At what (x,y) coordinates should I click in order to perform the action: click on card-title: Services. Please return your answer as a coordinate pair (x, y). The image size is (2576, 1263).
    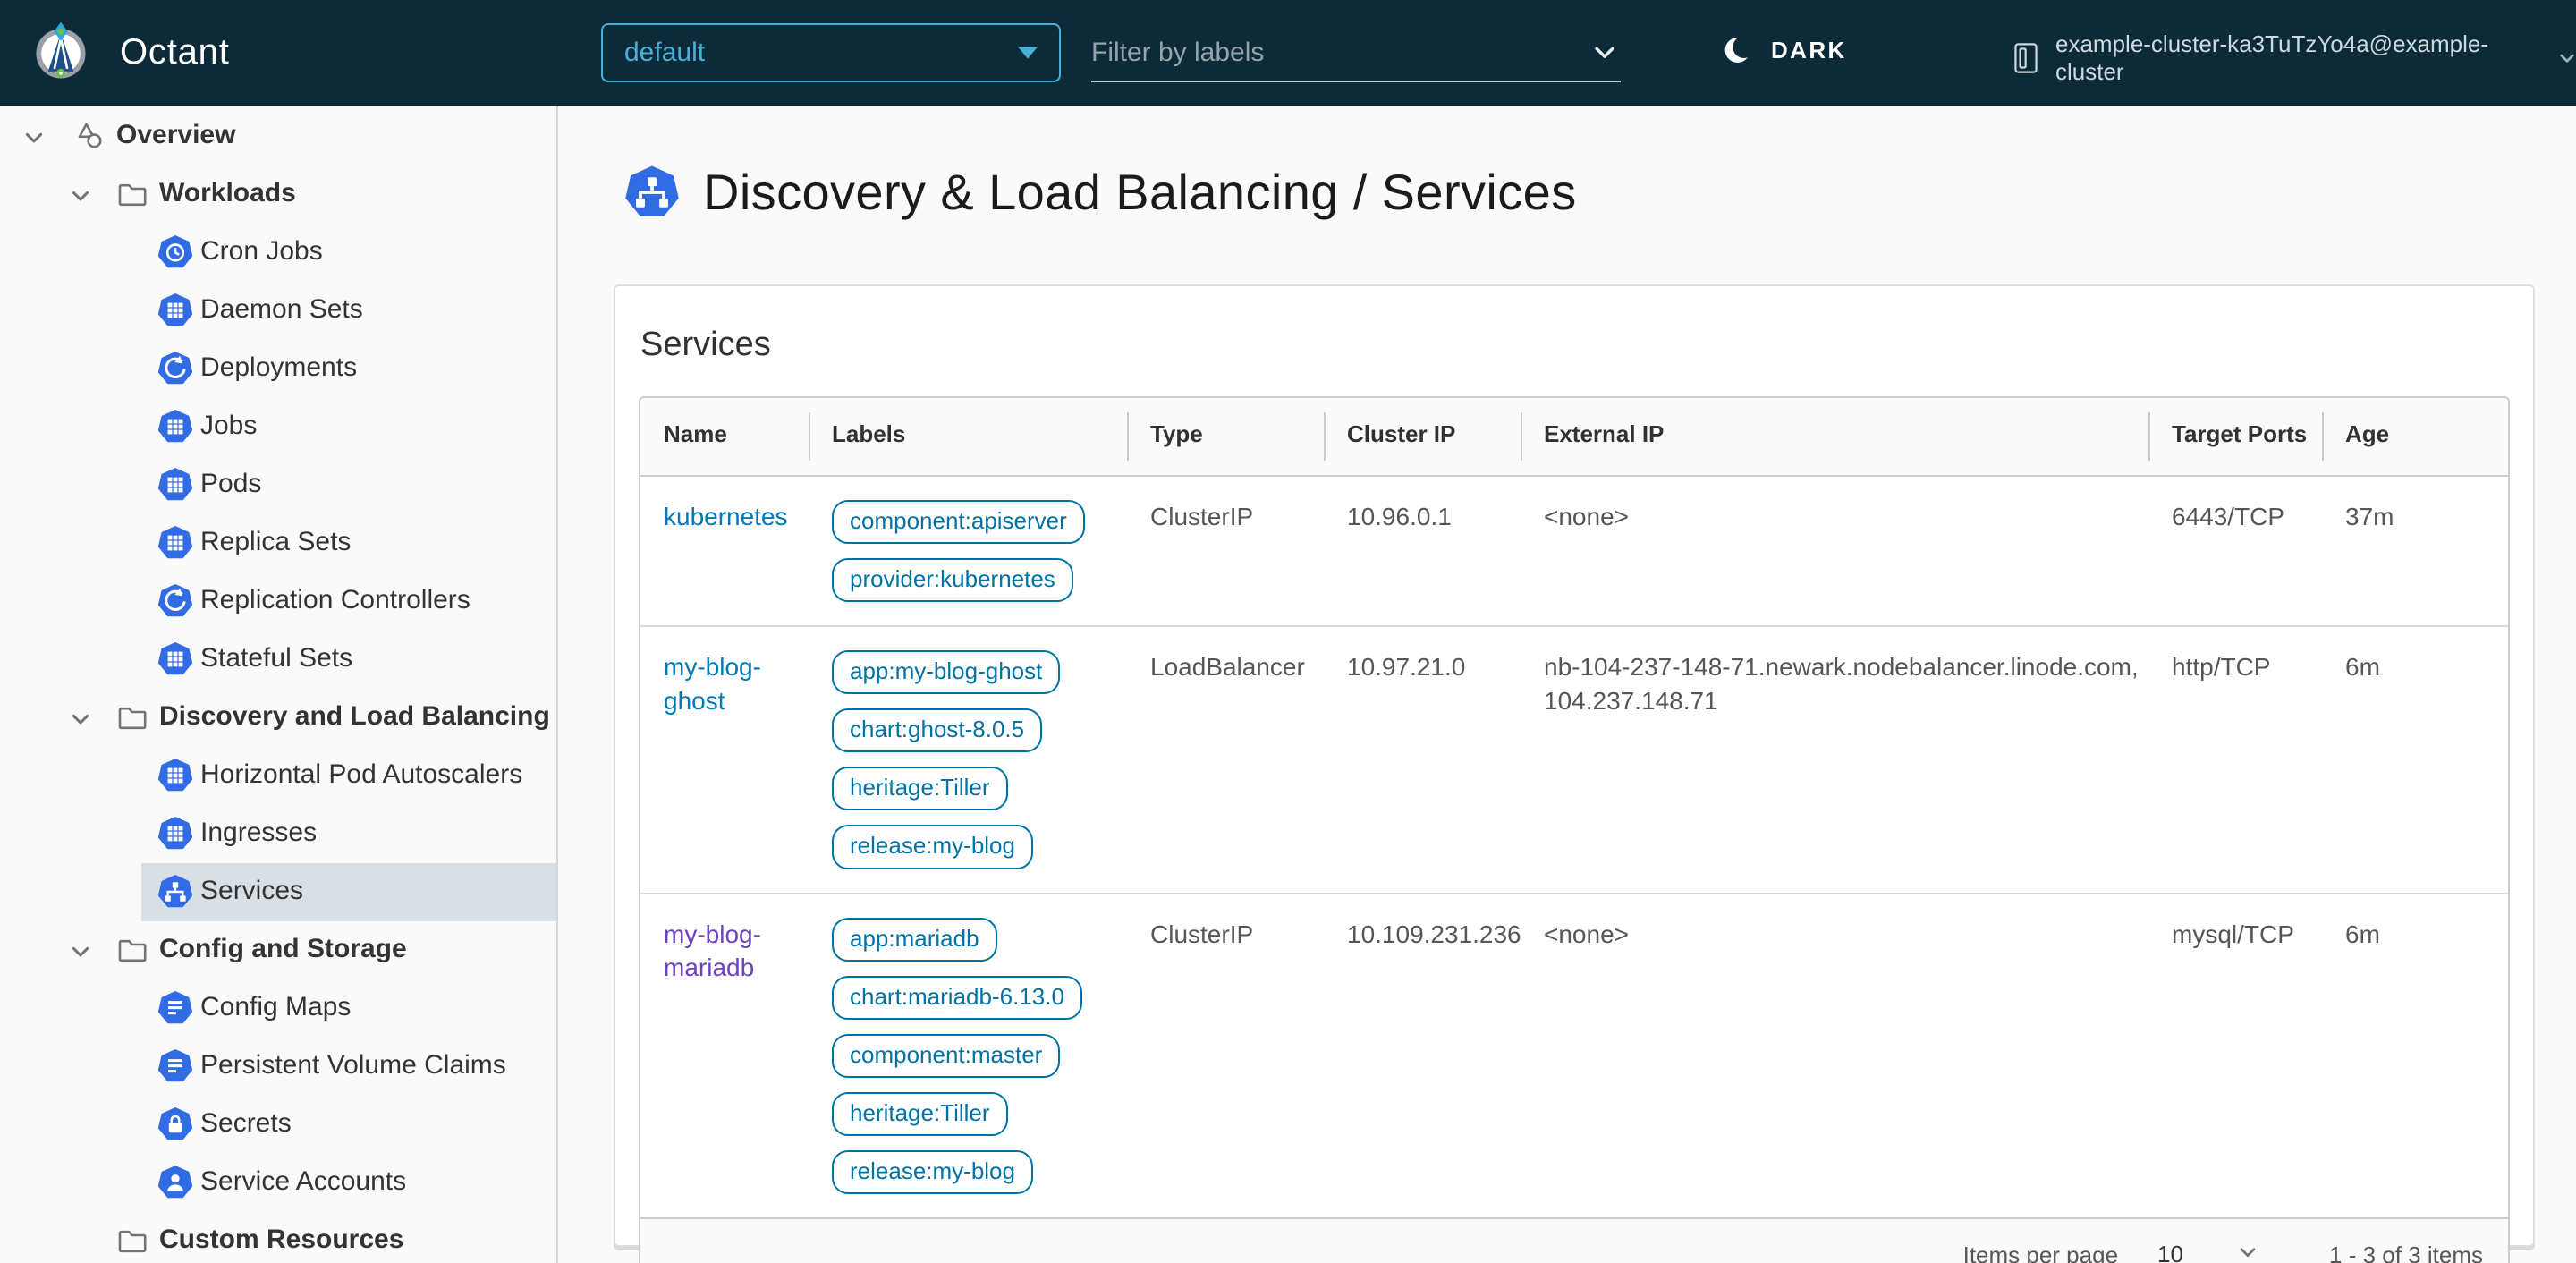
    Looking at the image, I should click on (705, 344).